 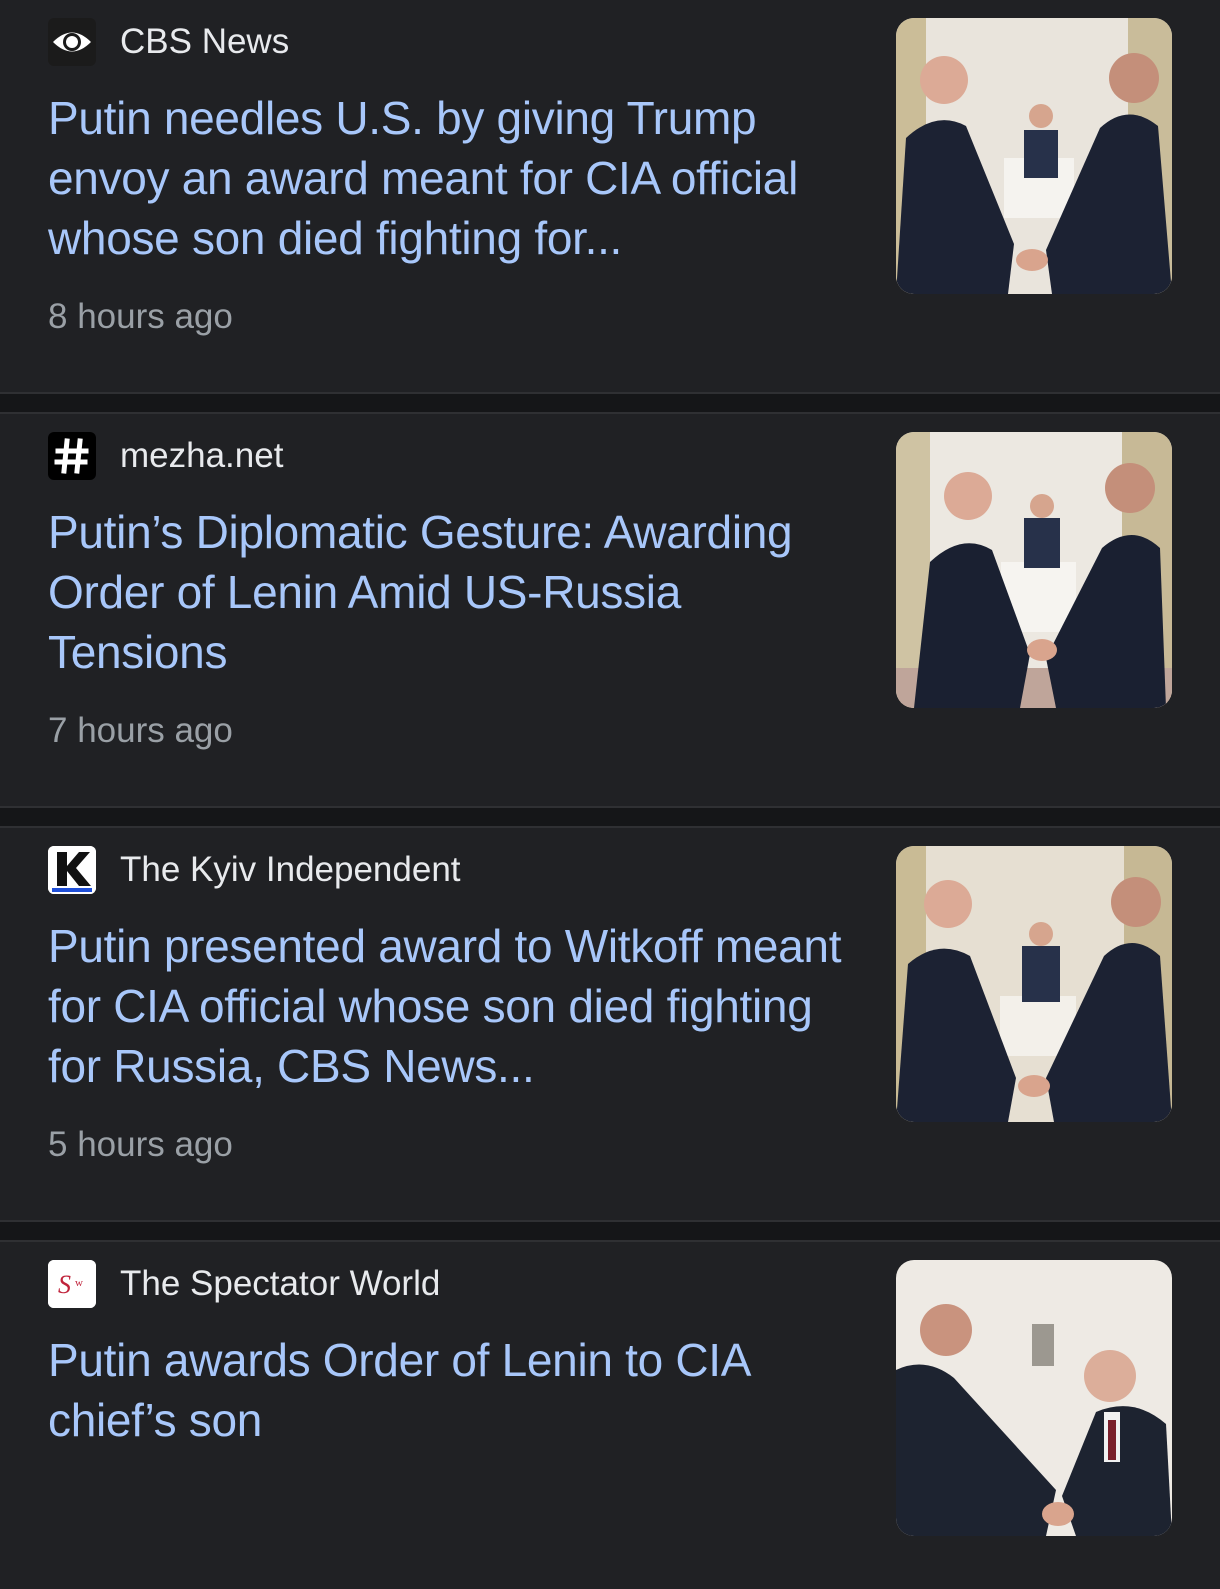 What do you see at coordinates (140, 730) in the screenshot?
I see `article-timestamp: 7 hours ago` at bounding box center [140, 730].